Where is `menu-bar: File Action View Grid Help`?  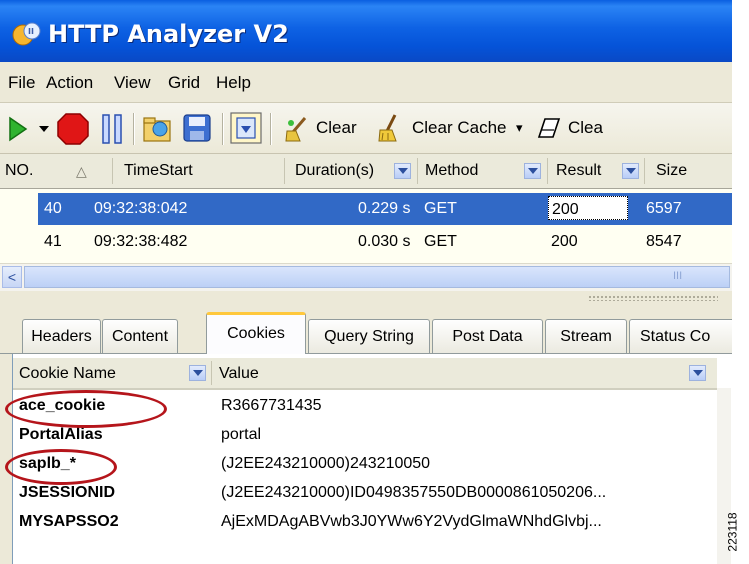 menu-bar: File Action View Grid Help is located at coordinates (366, 82).